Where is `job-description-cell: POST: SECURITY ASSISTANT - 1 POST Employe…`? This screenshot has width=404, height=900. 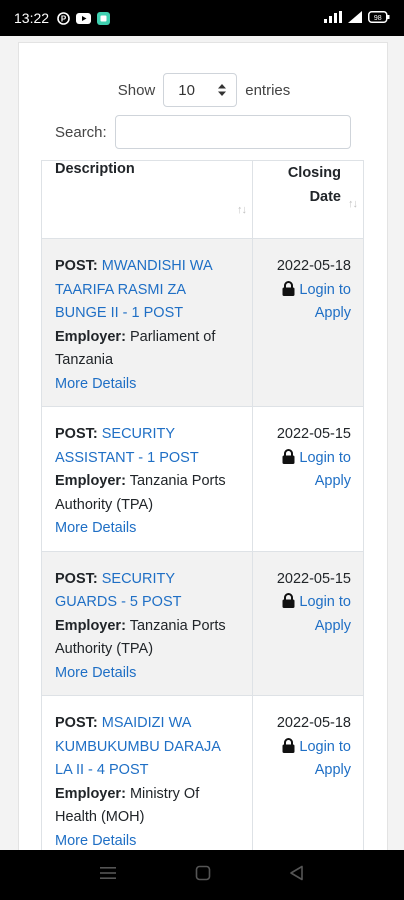 job-description-cell: POST: SECURITY ASSISTANT - 1 POST Employe… is located at coordinates (147, 479).